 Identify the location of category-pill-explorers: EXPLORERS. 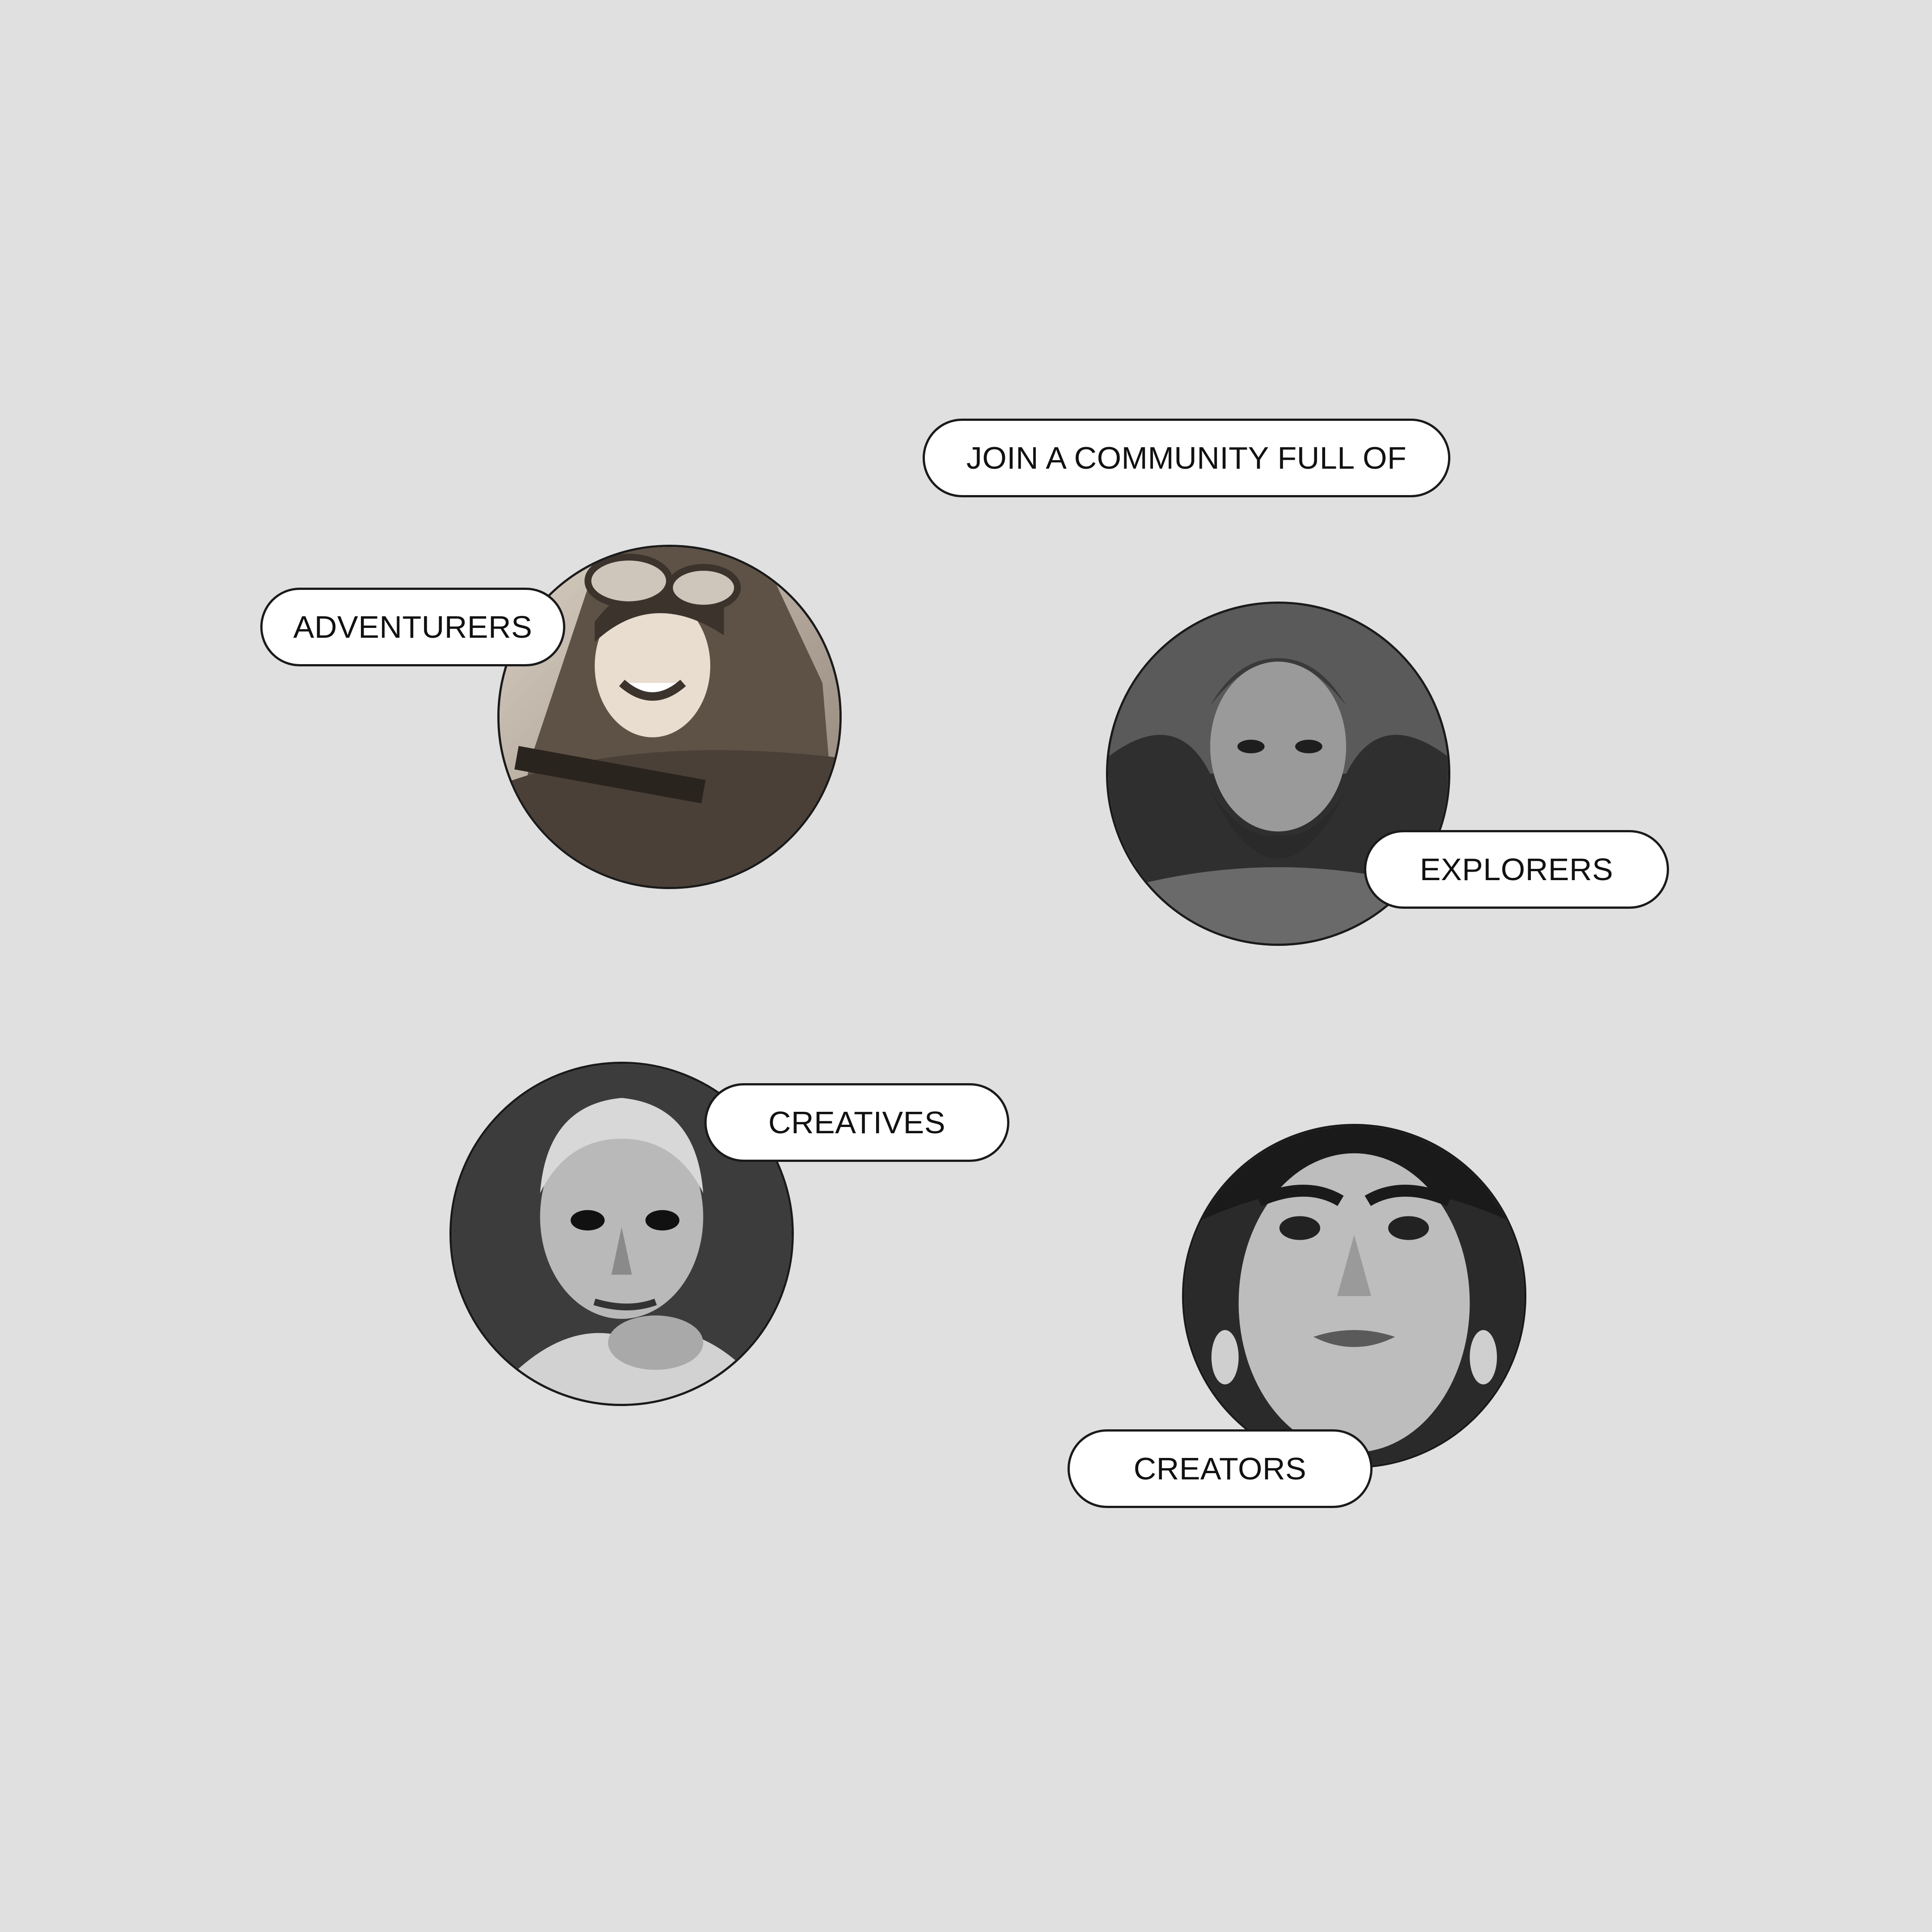
(1516, 869).